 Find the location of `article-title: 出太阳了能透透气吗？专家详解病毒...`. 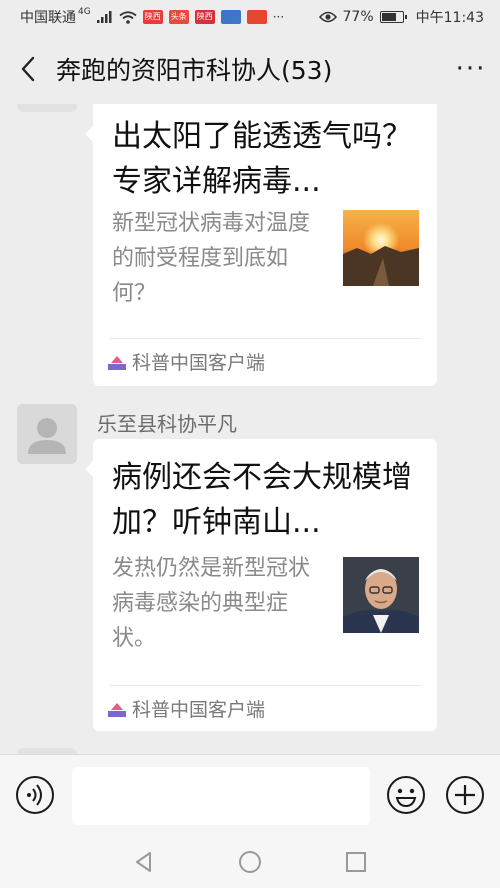

article-title: 出太阳了能透透气吗？专家详解病毒... is located at coordinates (262, 159).